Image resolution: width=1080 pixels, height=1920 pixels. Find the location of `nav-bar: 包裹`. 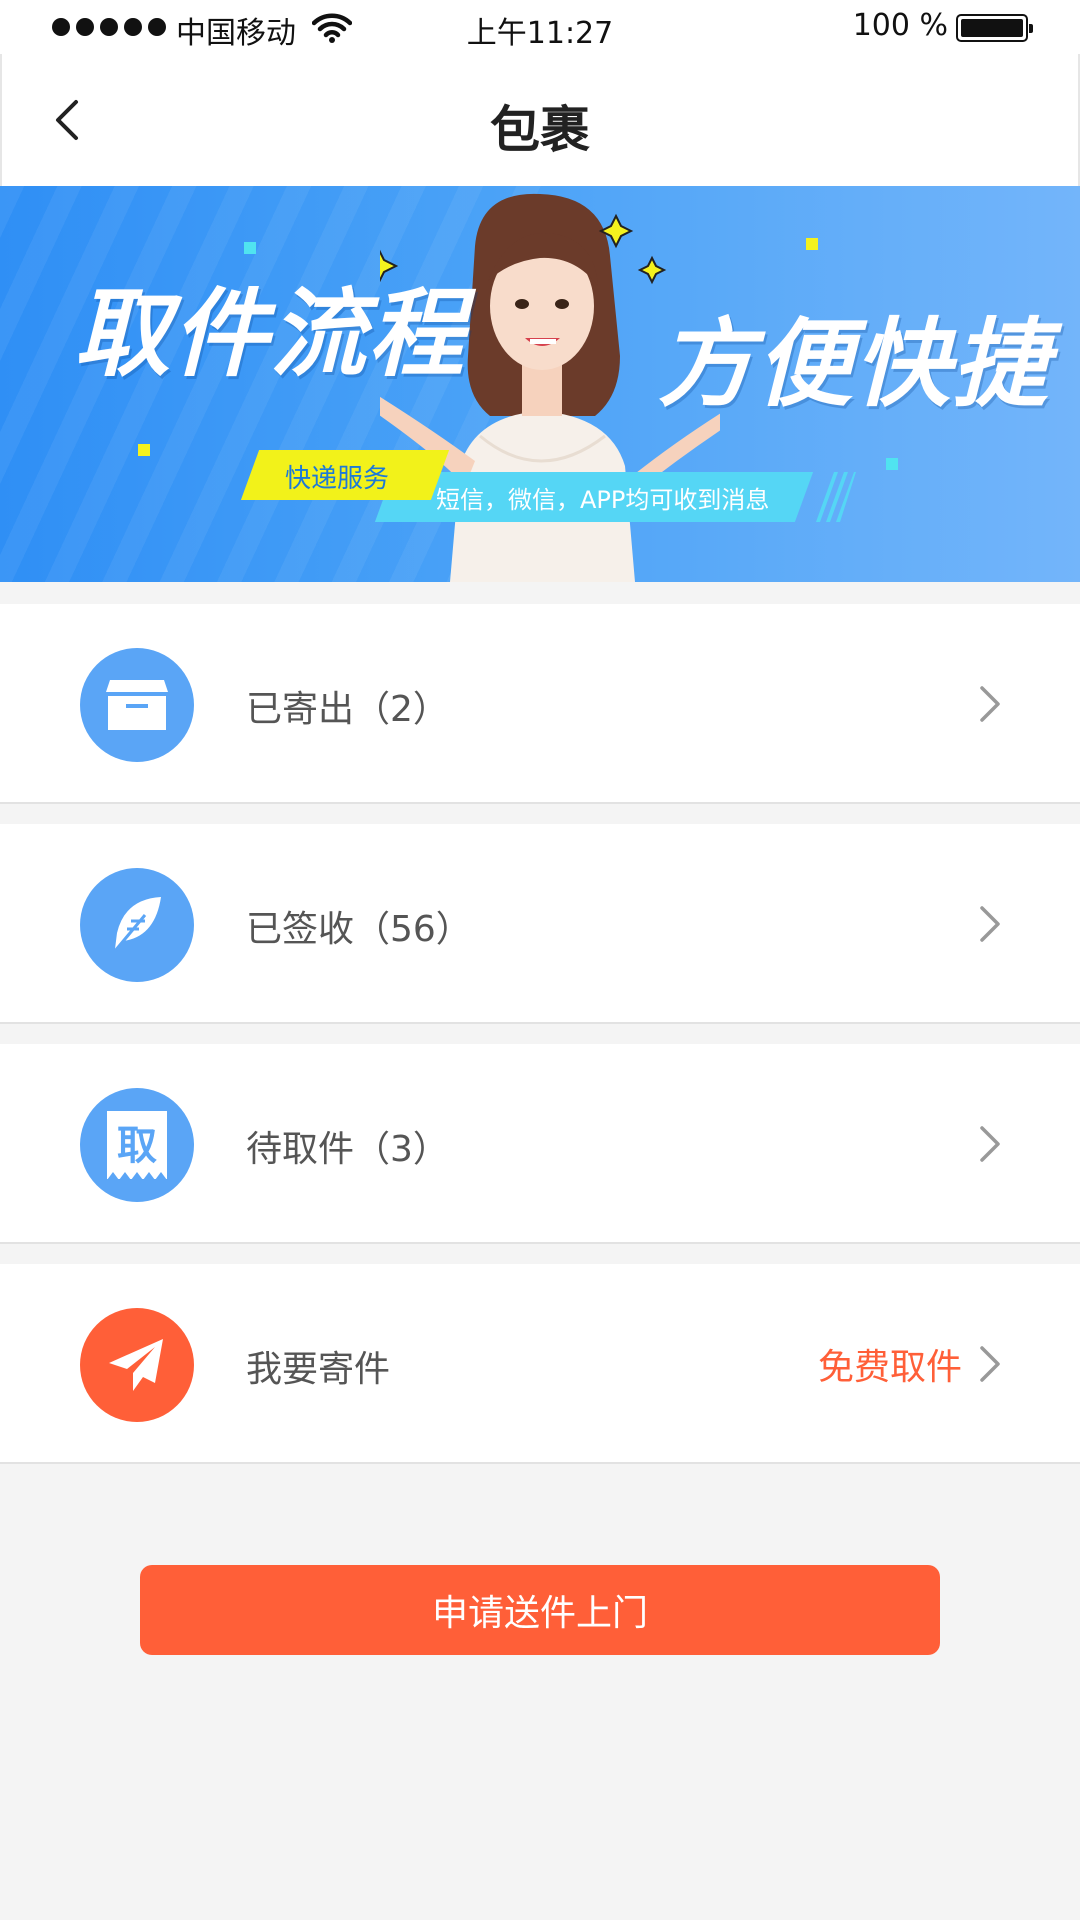

nav-bar: 包裹 is located at coordinates (540, 120).